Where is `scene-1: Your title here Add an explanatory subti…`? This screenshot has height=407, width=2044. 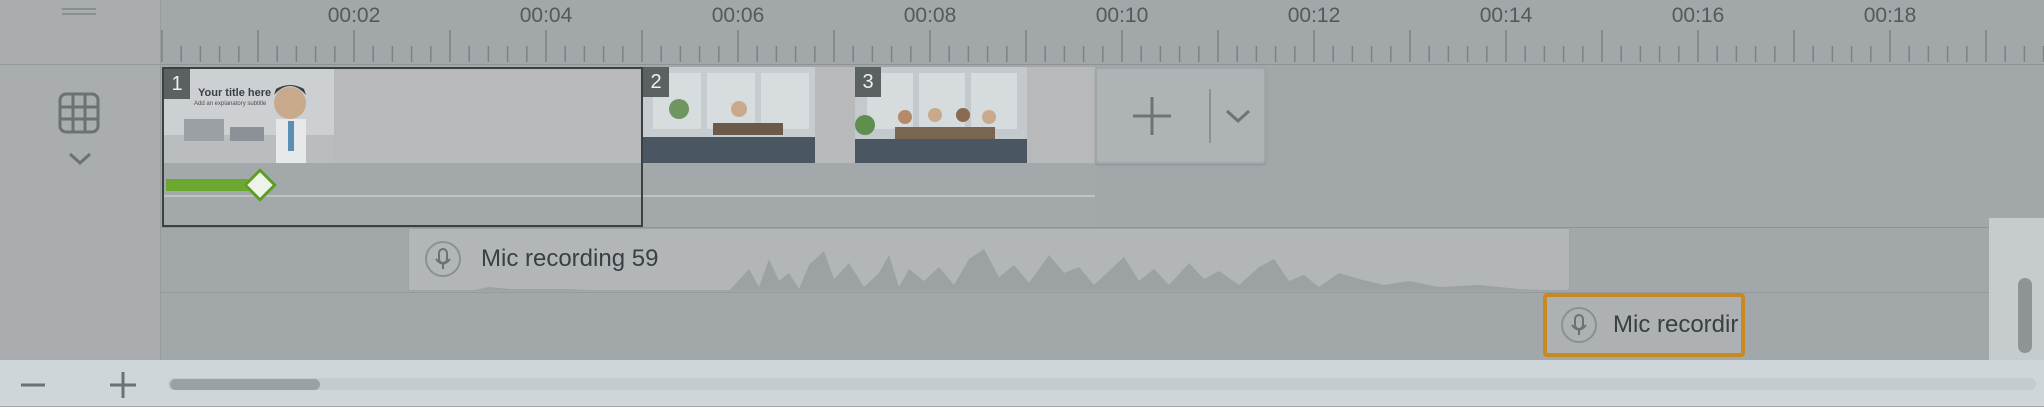 scene-1: Your title here Add an explanatory subti… is located at coordinates (402, 147).